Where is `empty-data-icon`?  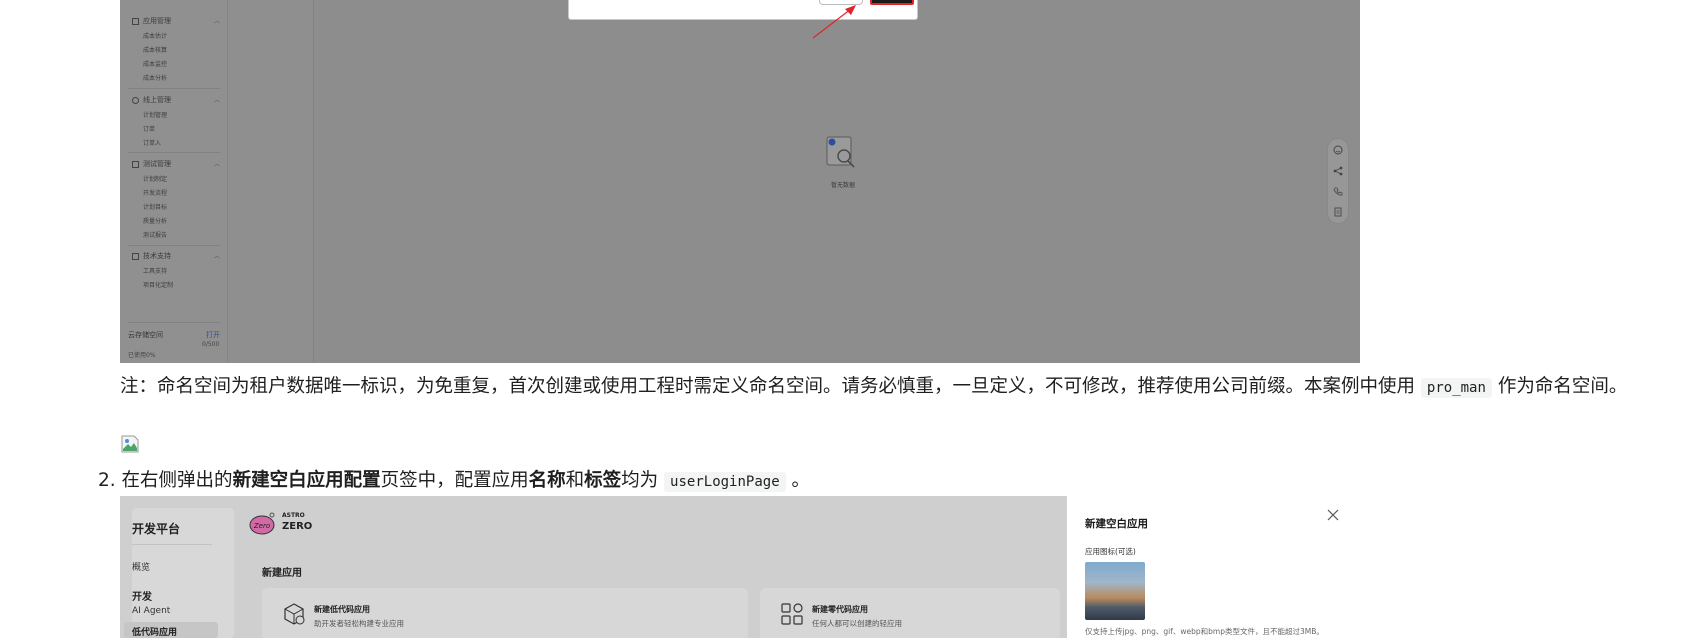
empty-data-icon is located at coordinates (840, 152).